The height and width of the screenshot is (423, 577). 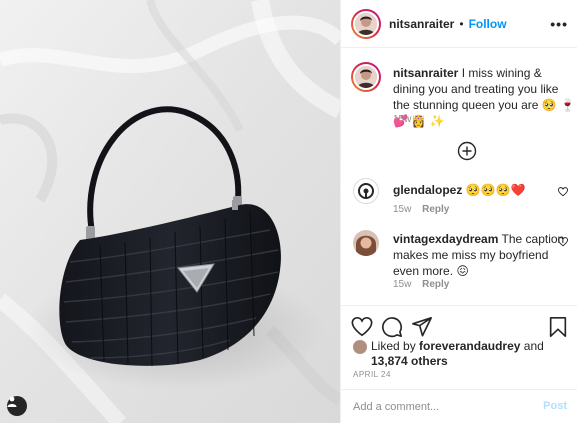 I want to click on paper-plane-icon, so click(x=422, y=327).